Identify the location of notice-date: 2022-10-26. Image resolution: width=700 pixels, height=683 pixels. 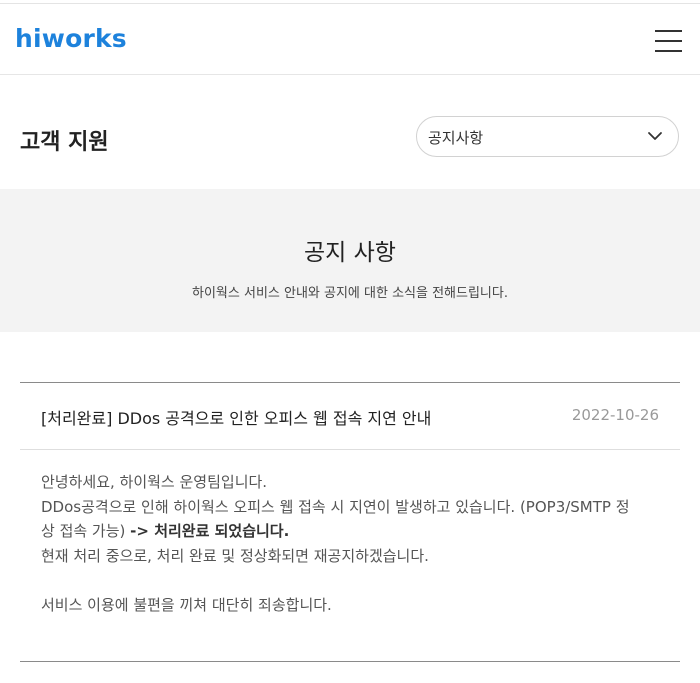
(615, 415).